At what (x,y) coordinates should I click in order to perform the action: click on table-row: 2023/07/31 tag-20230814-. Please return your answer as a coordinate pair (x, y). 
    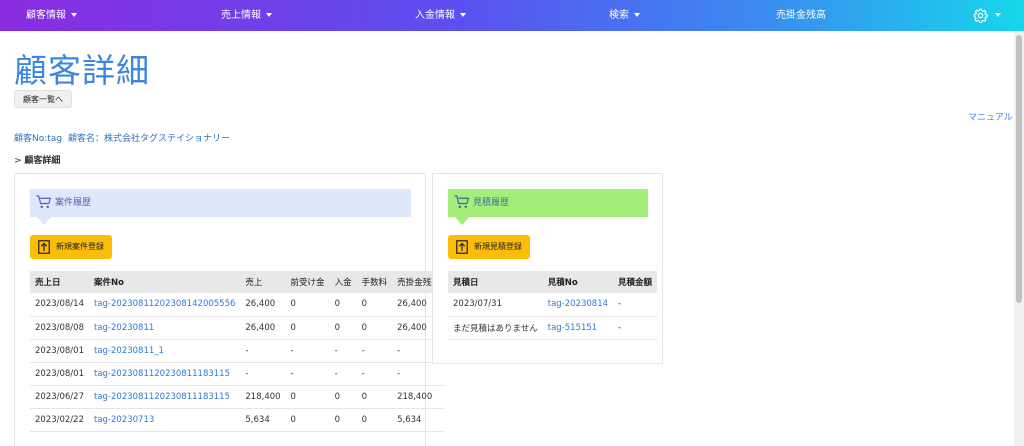
    Looking at the image, I should click on (553, 305).